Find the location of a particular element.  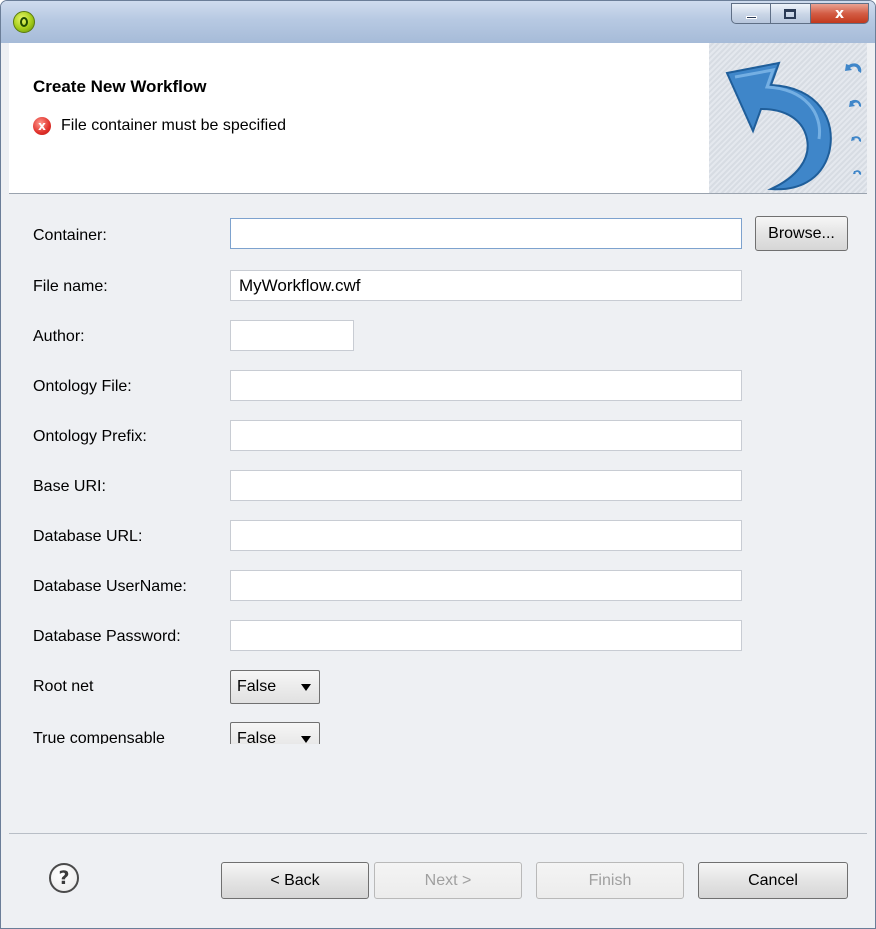

true-compensable-selected-value: False is located at coordinates (257, 737).